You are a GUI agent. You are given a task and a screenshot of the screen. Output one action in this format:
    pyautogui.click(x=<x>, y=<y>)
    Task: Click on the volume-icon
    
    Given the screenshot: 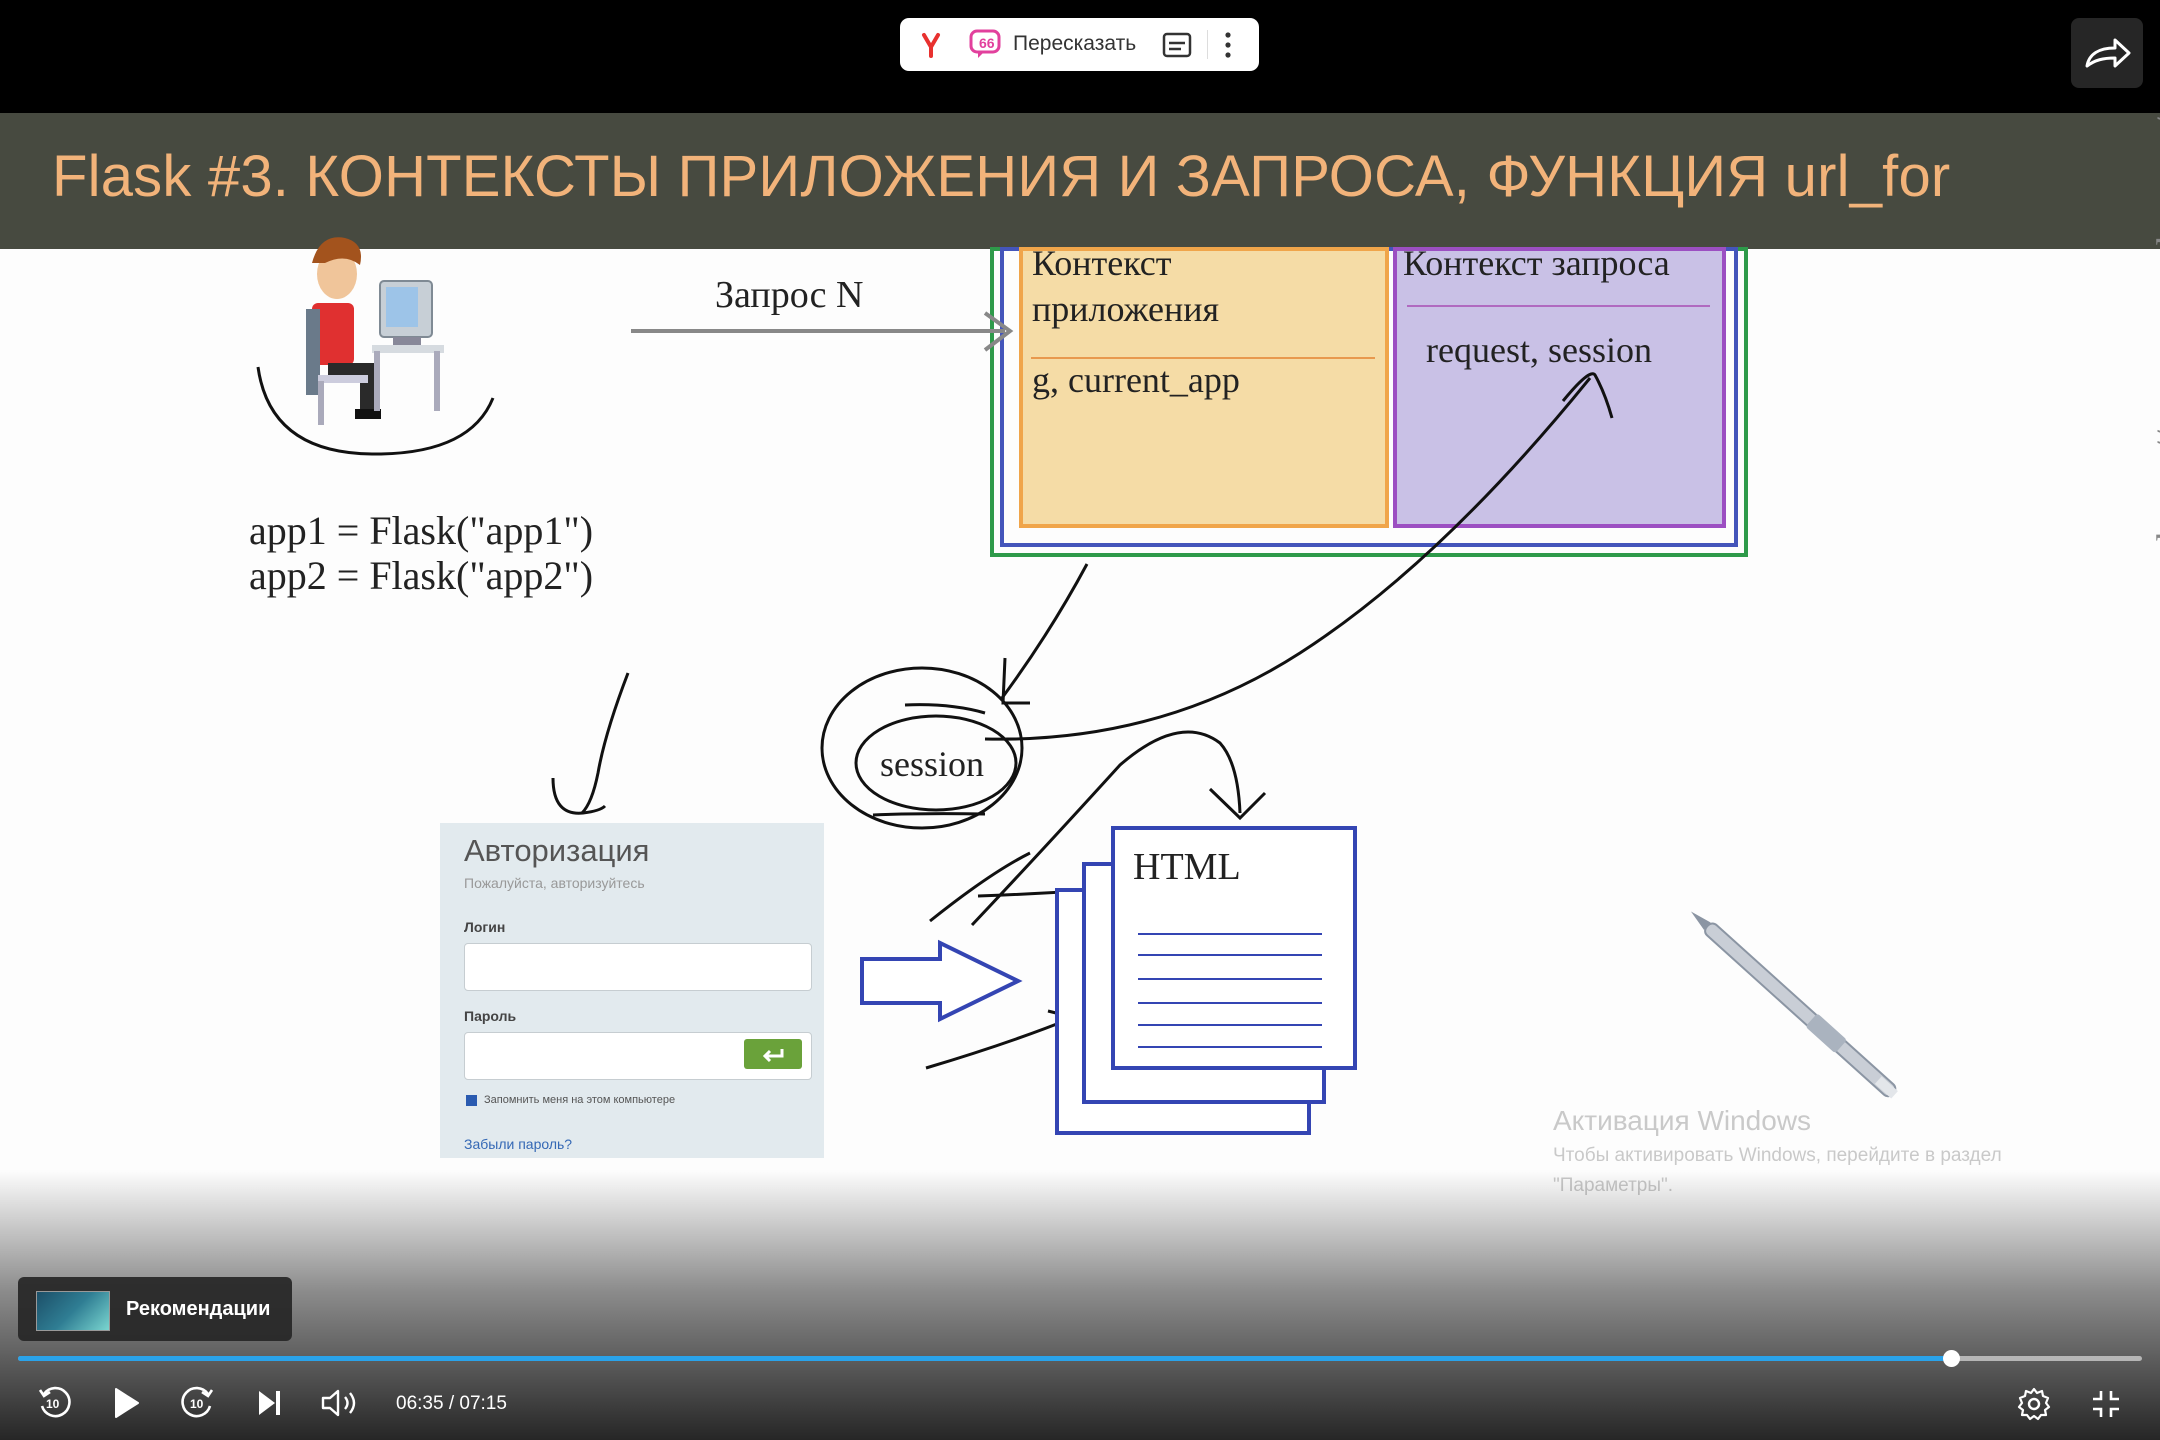 What is the action you would take?
    pyautogui.click(x=341, y=1403)
    